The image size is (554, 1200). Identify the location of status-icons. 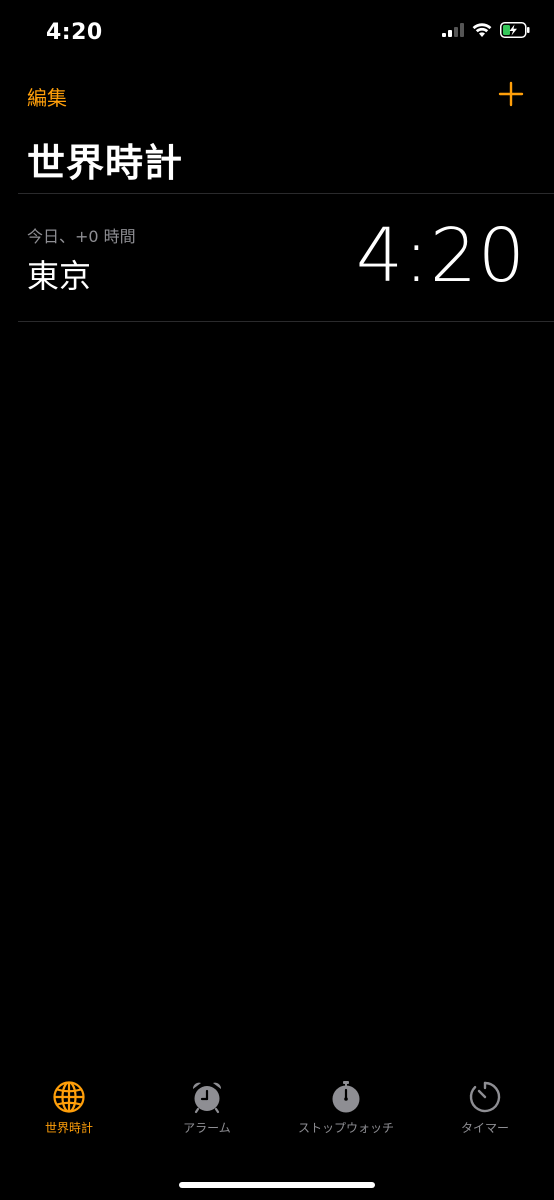
(486, 30).